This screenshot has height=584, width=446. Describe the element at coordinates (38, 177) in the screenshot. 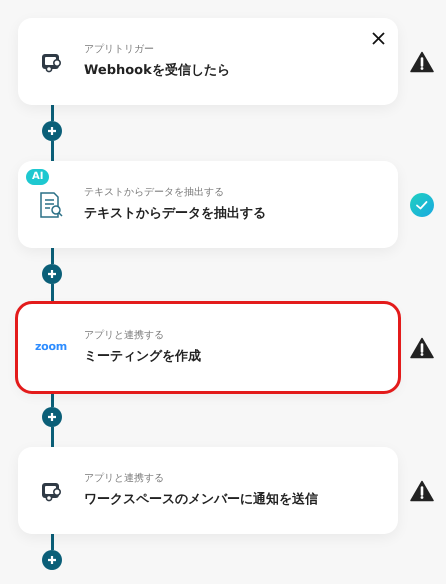

I see `ai-badge: AI` at that location.